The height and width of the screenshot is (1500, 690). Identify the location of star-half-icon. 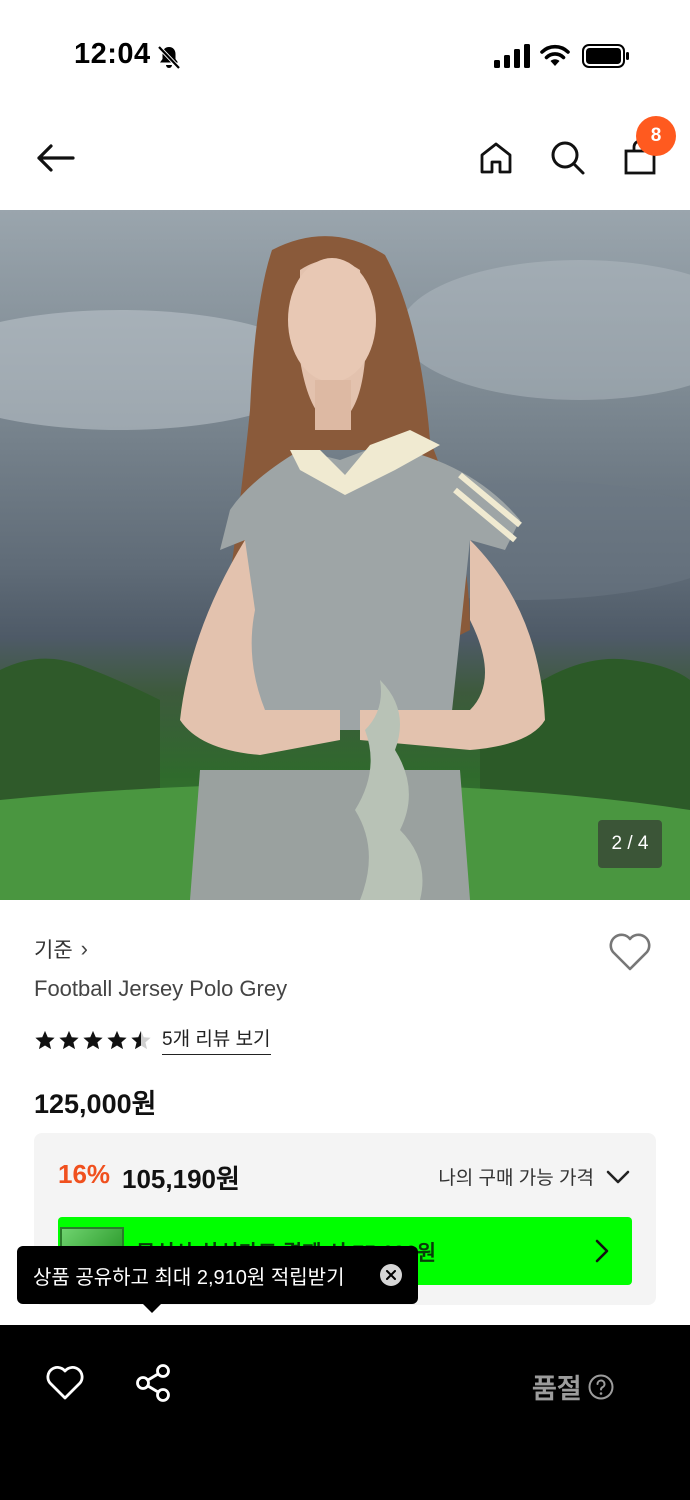
(141, 1039).